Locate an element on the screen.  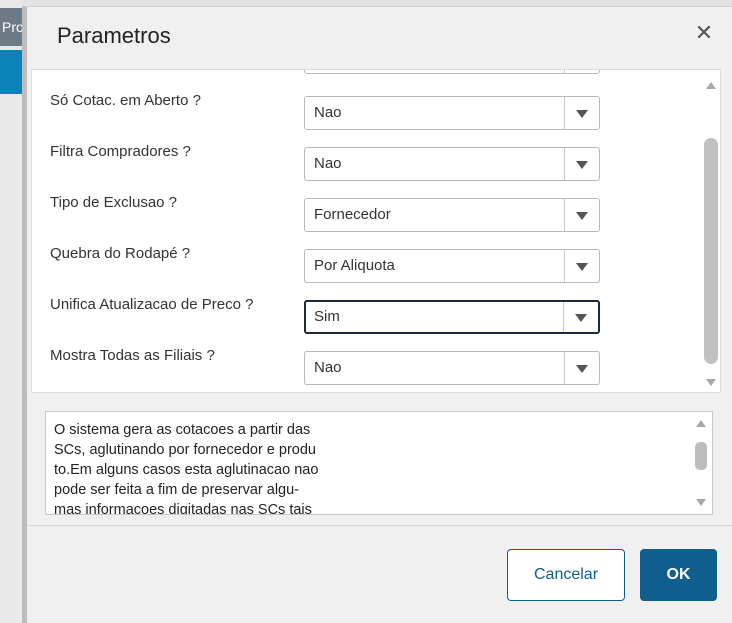
param-label-4: Unifica Atualizacao de Preco ? is located at coordinates (152, 304).